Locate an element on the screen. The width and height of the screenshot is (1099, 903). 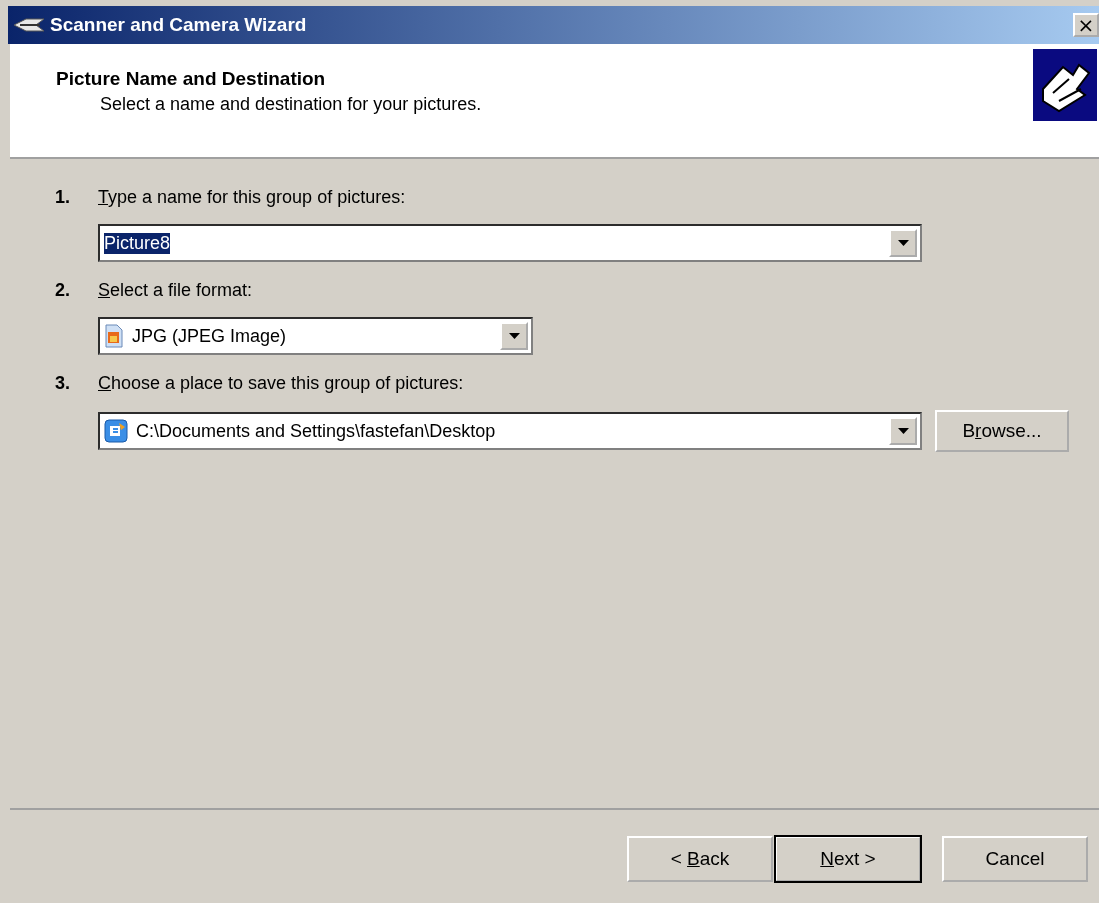
close-button: × is located at coordinates (1086, 25).